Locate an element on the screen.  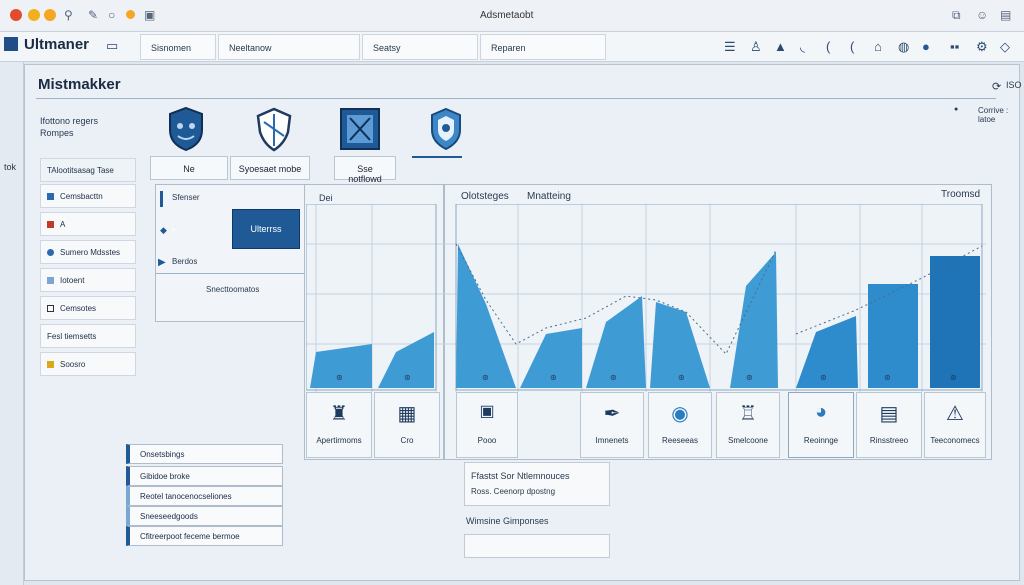
category-tab-ne: Ne is located at coordinates (189, 168).